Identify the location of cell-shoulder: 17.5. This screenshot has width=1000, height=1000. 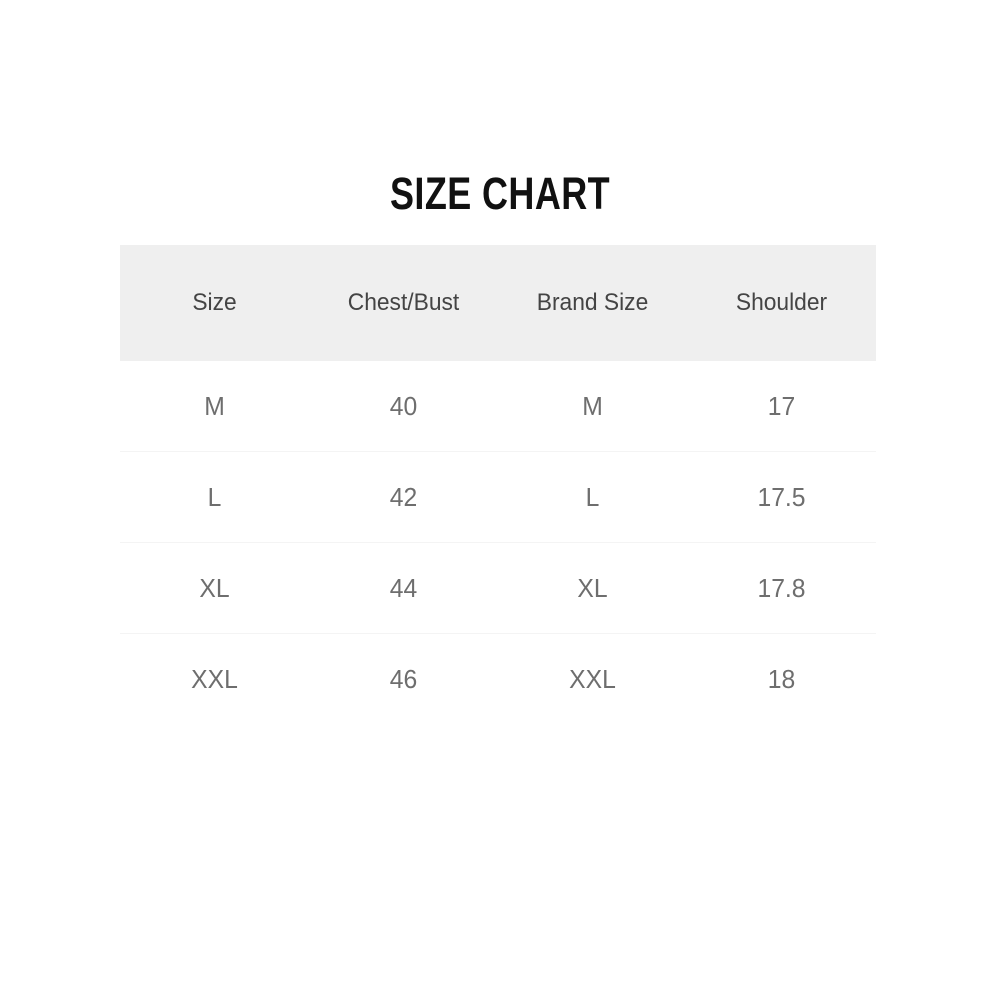
(781, 497).